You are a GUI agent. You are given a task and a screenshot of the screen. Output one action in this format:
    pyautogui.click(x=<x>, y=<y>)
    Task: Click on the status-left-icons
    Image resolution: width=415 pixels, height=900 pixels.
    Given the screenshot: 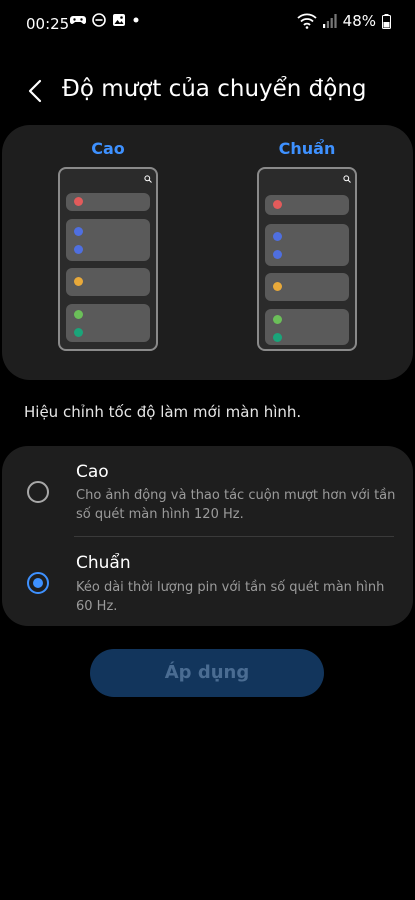 What is the action you would take?
    pyautogui.click(x=105, y=20)
    